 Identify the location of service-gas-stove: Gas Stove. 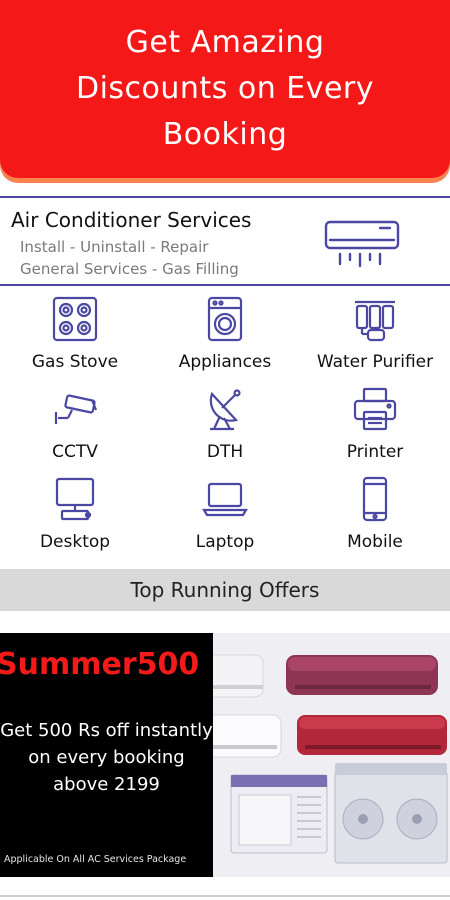
(75, 335).